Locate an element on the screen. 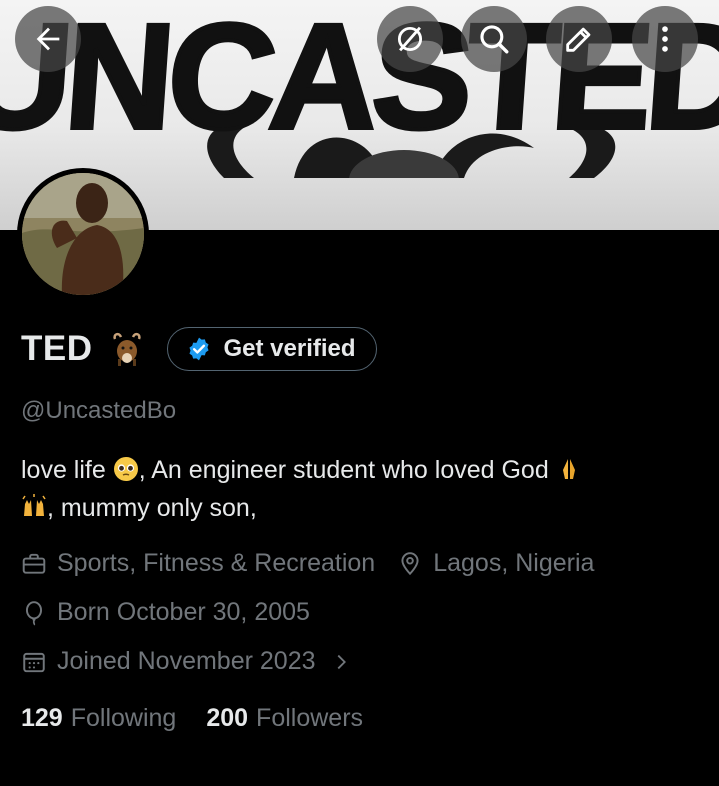 This screenshot has width=719, height=786. profile-birthday: Born October 30, 2005 is located at coordinates (165, 612).